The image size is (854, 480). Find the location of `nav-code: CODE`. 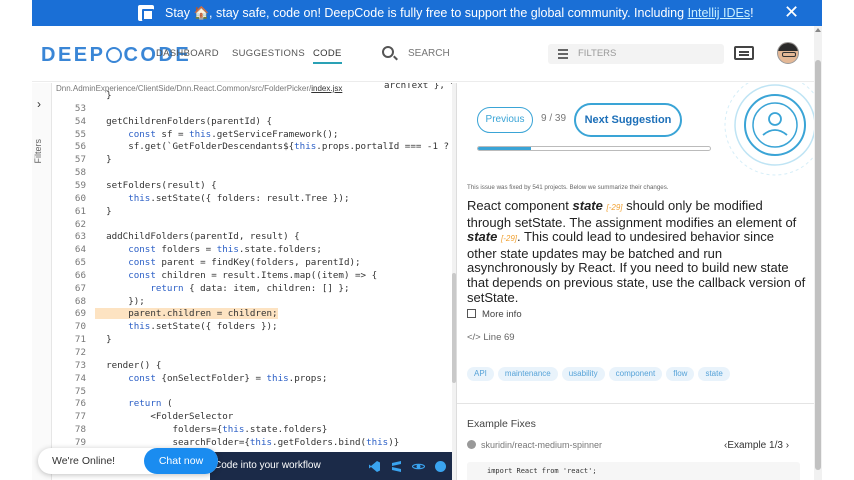

nav-code: CODE is located at coordinates (327, 56).